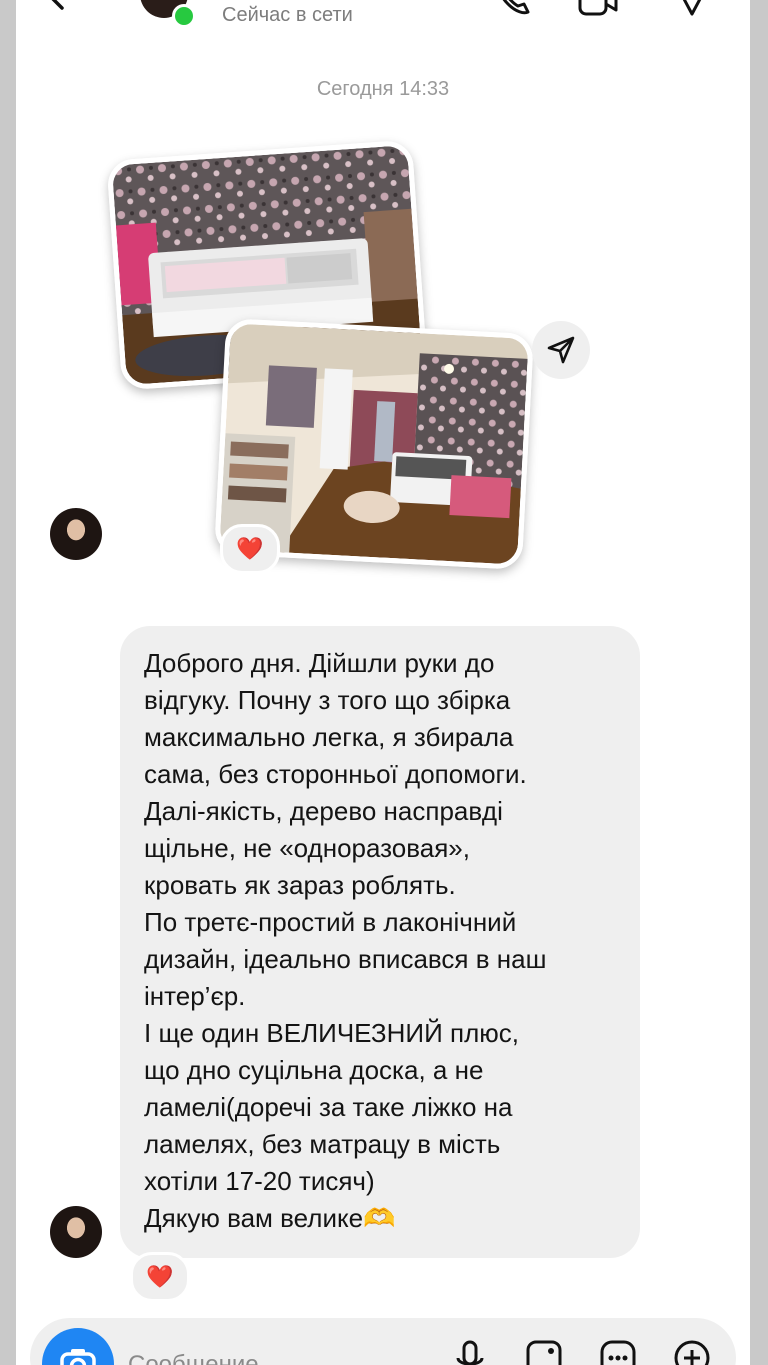  What do you see at coordinates (184, 16) in the screenshot?
I see `online-indicator` at bounding box center [184, 16].